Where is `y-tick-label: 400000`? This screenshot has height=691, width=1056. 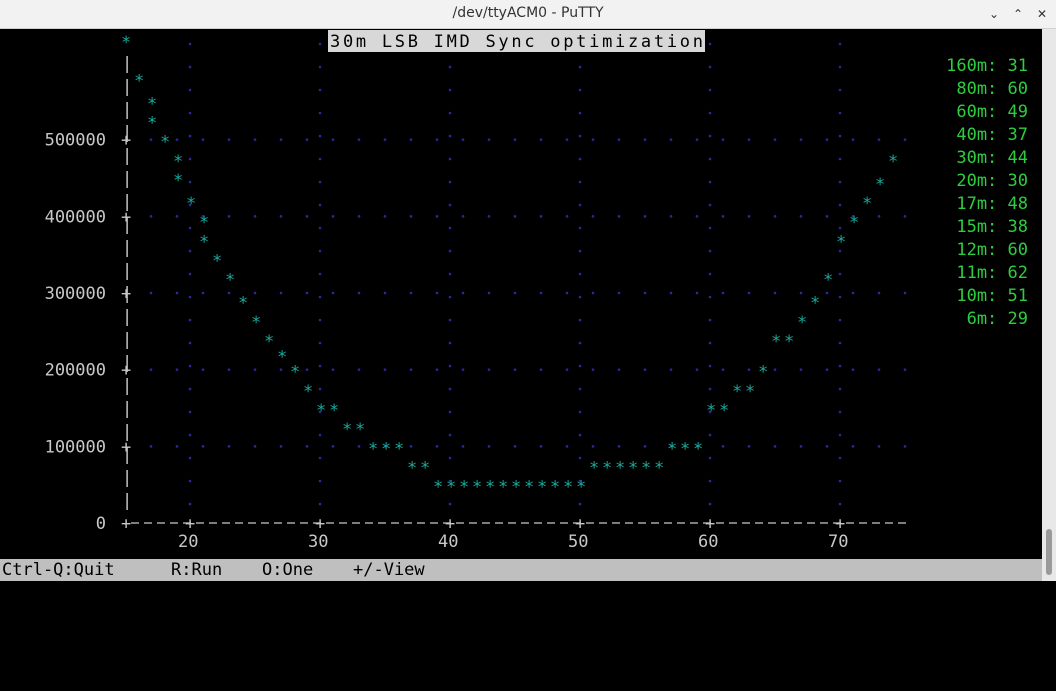 y-tick-label: 400000 is located at coordinates (75, 217).